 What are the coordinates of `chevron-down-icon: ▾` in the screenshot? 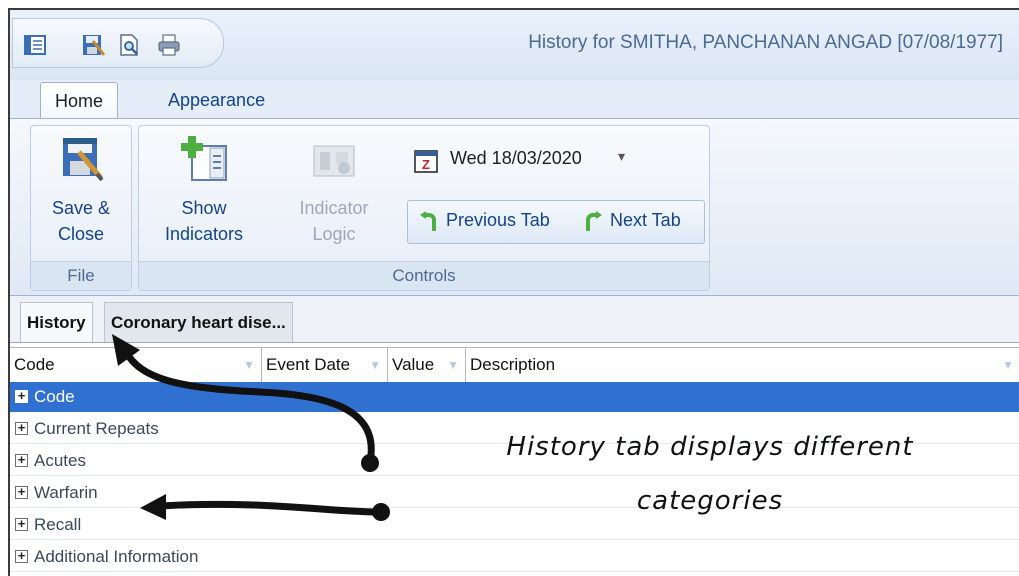 It's located at (621, 157).